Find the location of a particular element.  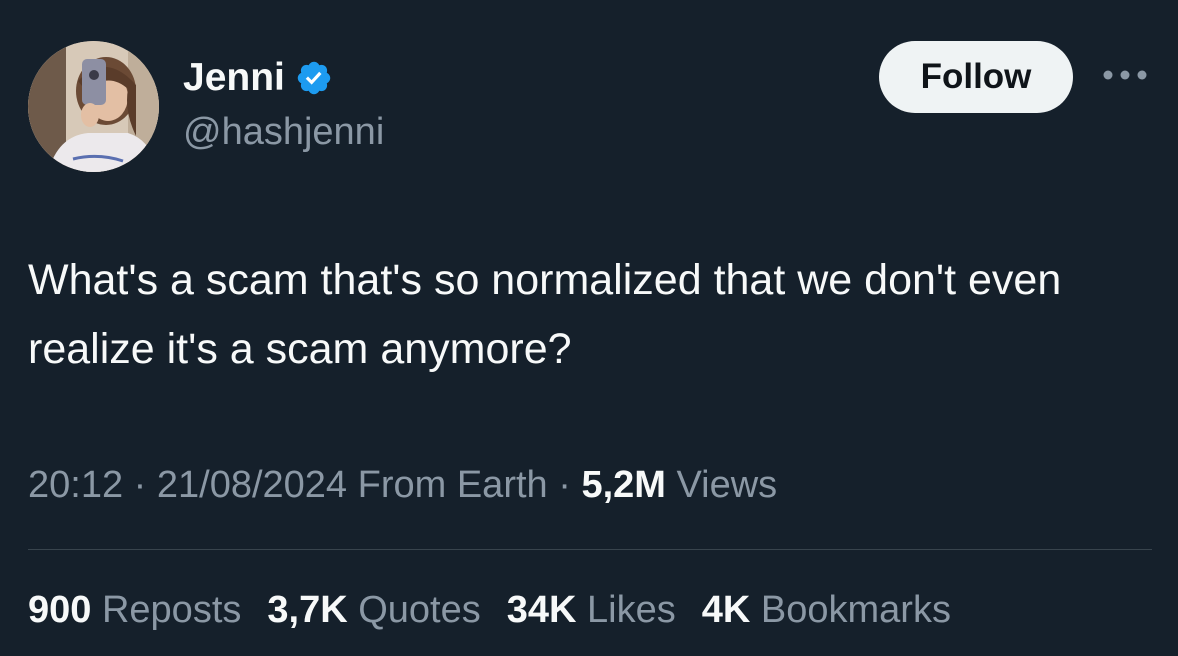

tweet-source-text: From Earth is located at coordinates (452, 485).